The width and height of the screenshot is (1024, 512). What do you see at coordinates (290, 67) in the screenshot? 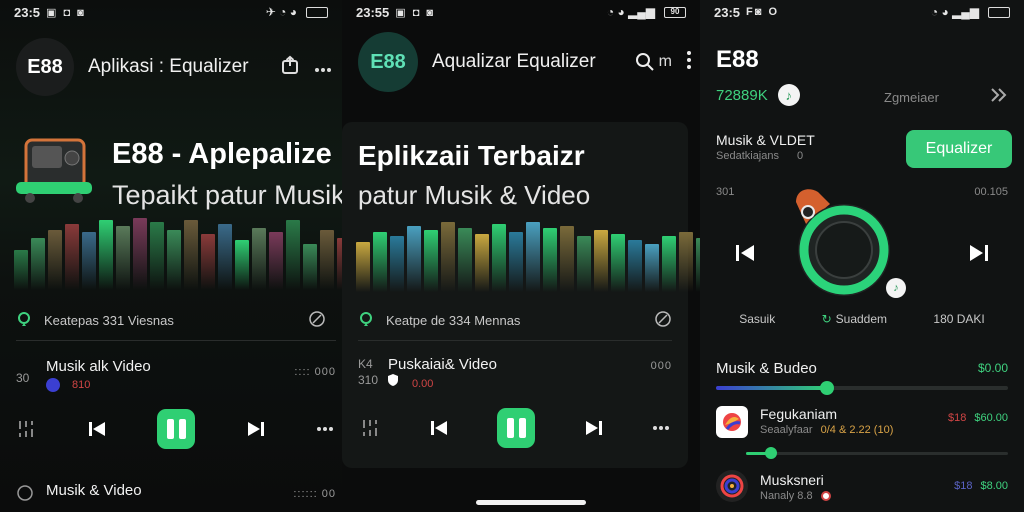
I see `share-icon` at bounding box center [290, 67].